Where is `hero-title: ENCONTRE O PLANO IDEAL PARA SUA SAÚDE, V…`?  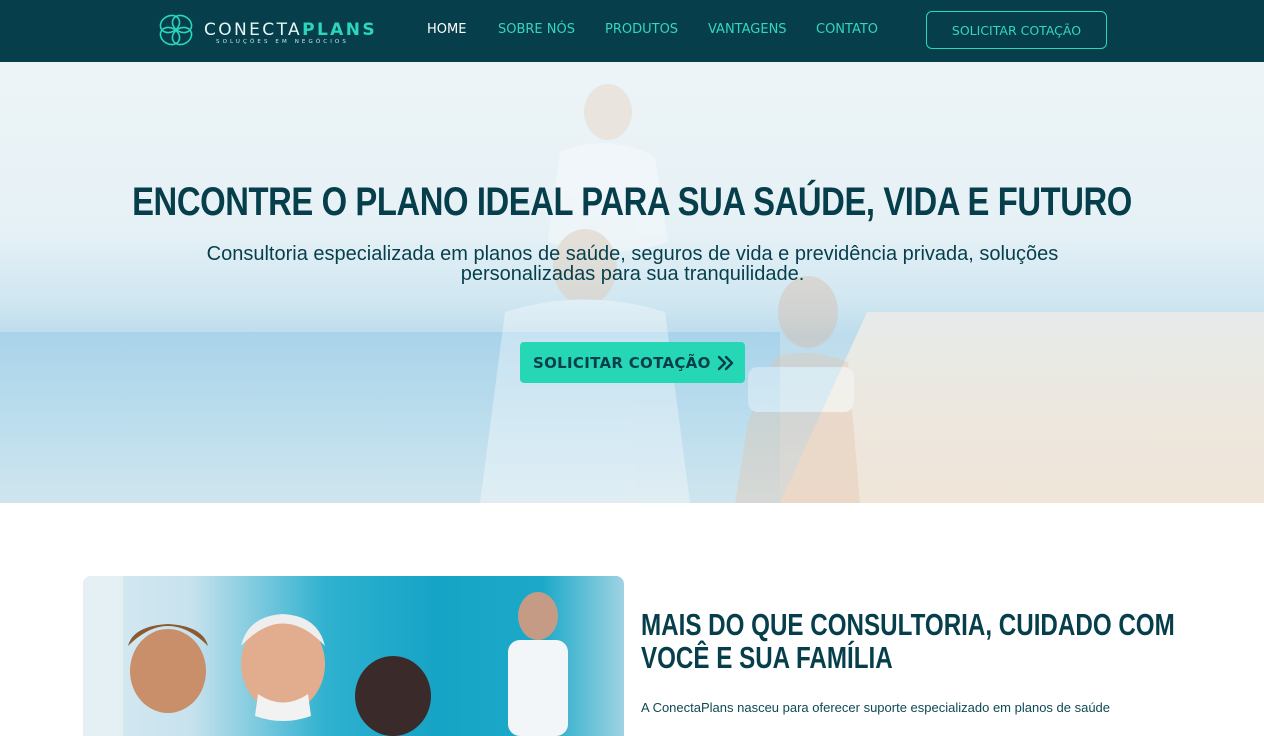
hero-title: ENCONTRE O PLANO IDEAL PARA SUA SAÚDE, V… is located at coordinates (632, 202).